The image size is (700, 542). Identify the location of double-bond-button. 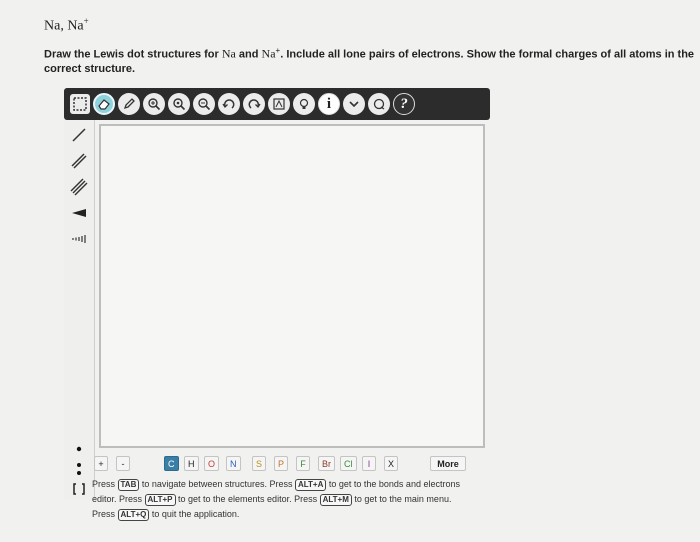
(79, 161).